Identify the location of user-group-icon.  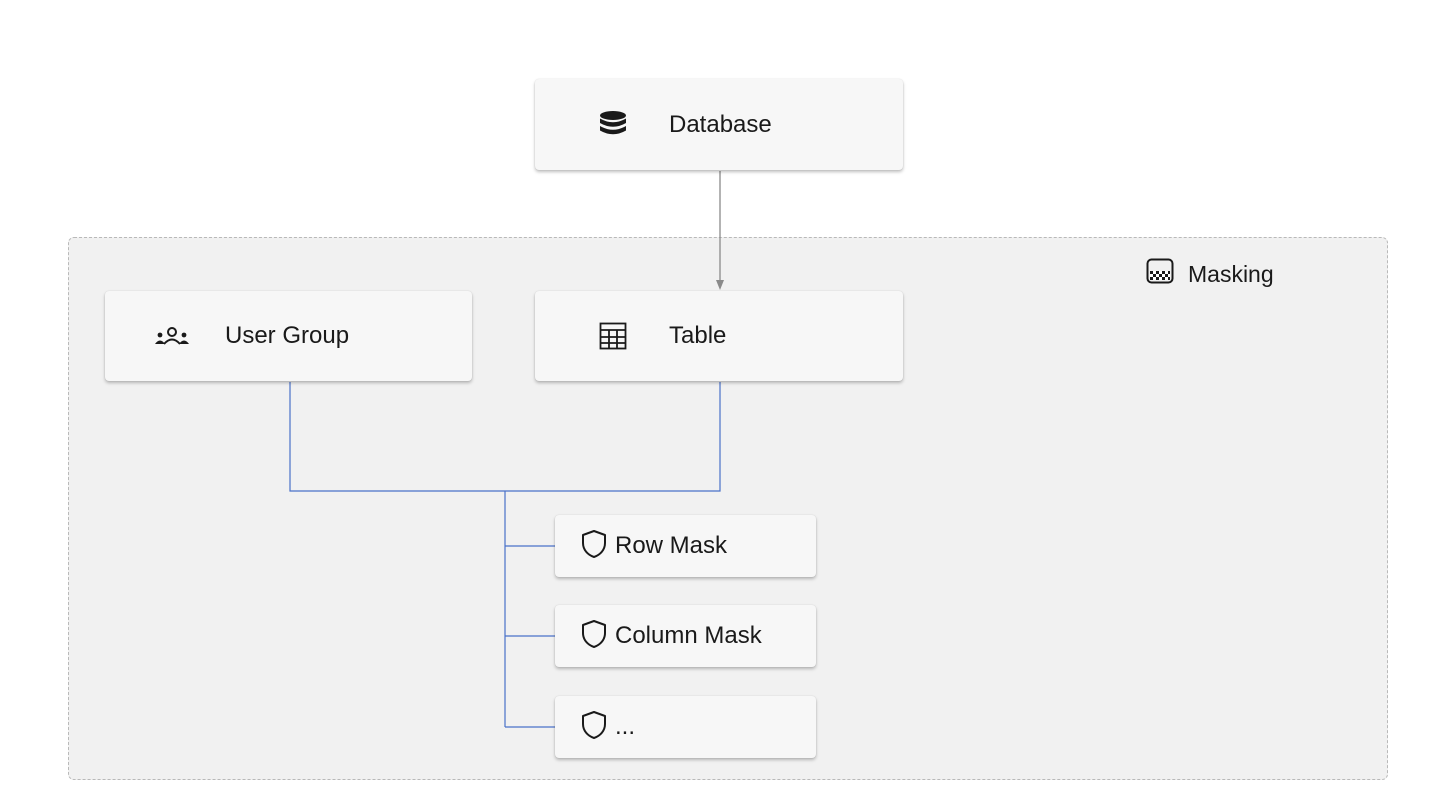
(172, 336).